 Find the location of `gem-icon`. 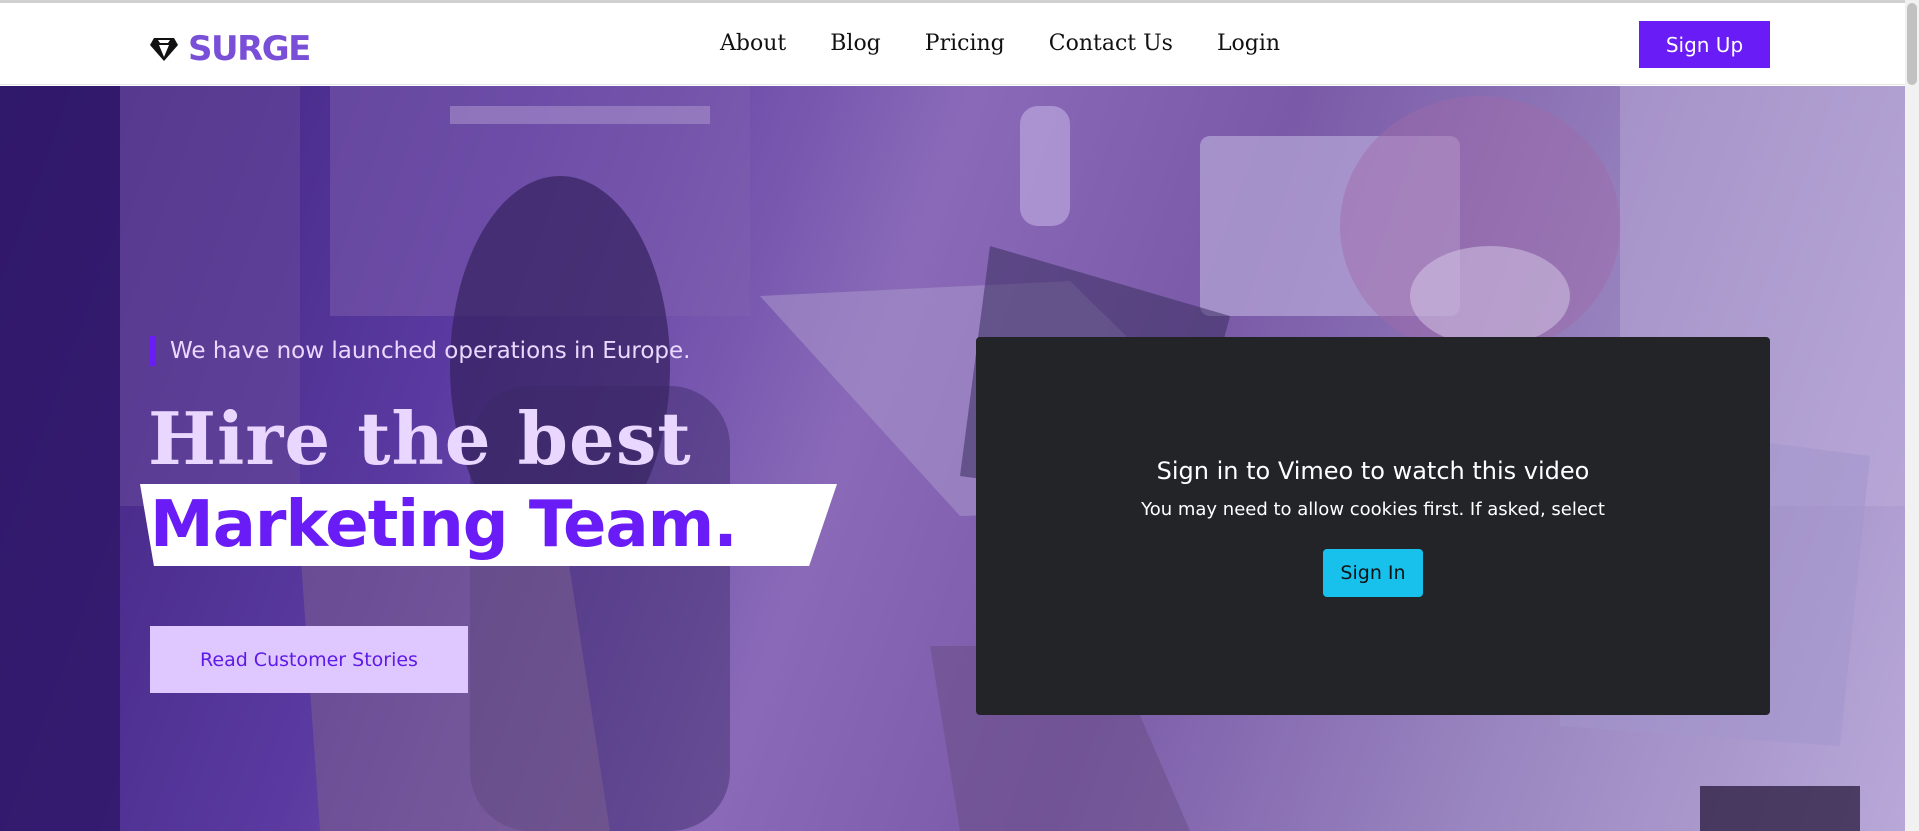

gem-icon is located at coordinates (164, 49).